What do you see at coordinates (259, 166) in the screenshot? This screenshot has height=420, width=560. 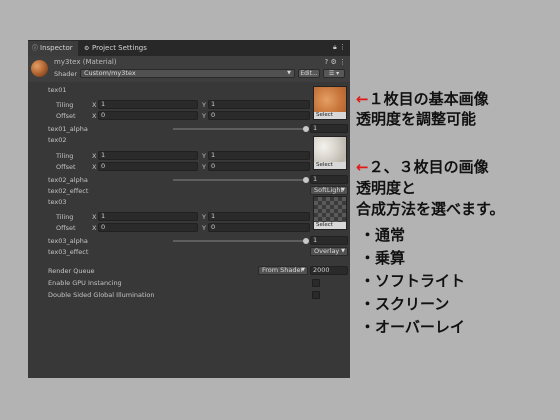 I see `tex02-offset-y-field: 0` at bounding box center [259, 166].